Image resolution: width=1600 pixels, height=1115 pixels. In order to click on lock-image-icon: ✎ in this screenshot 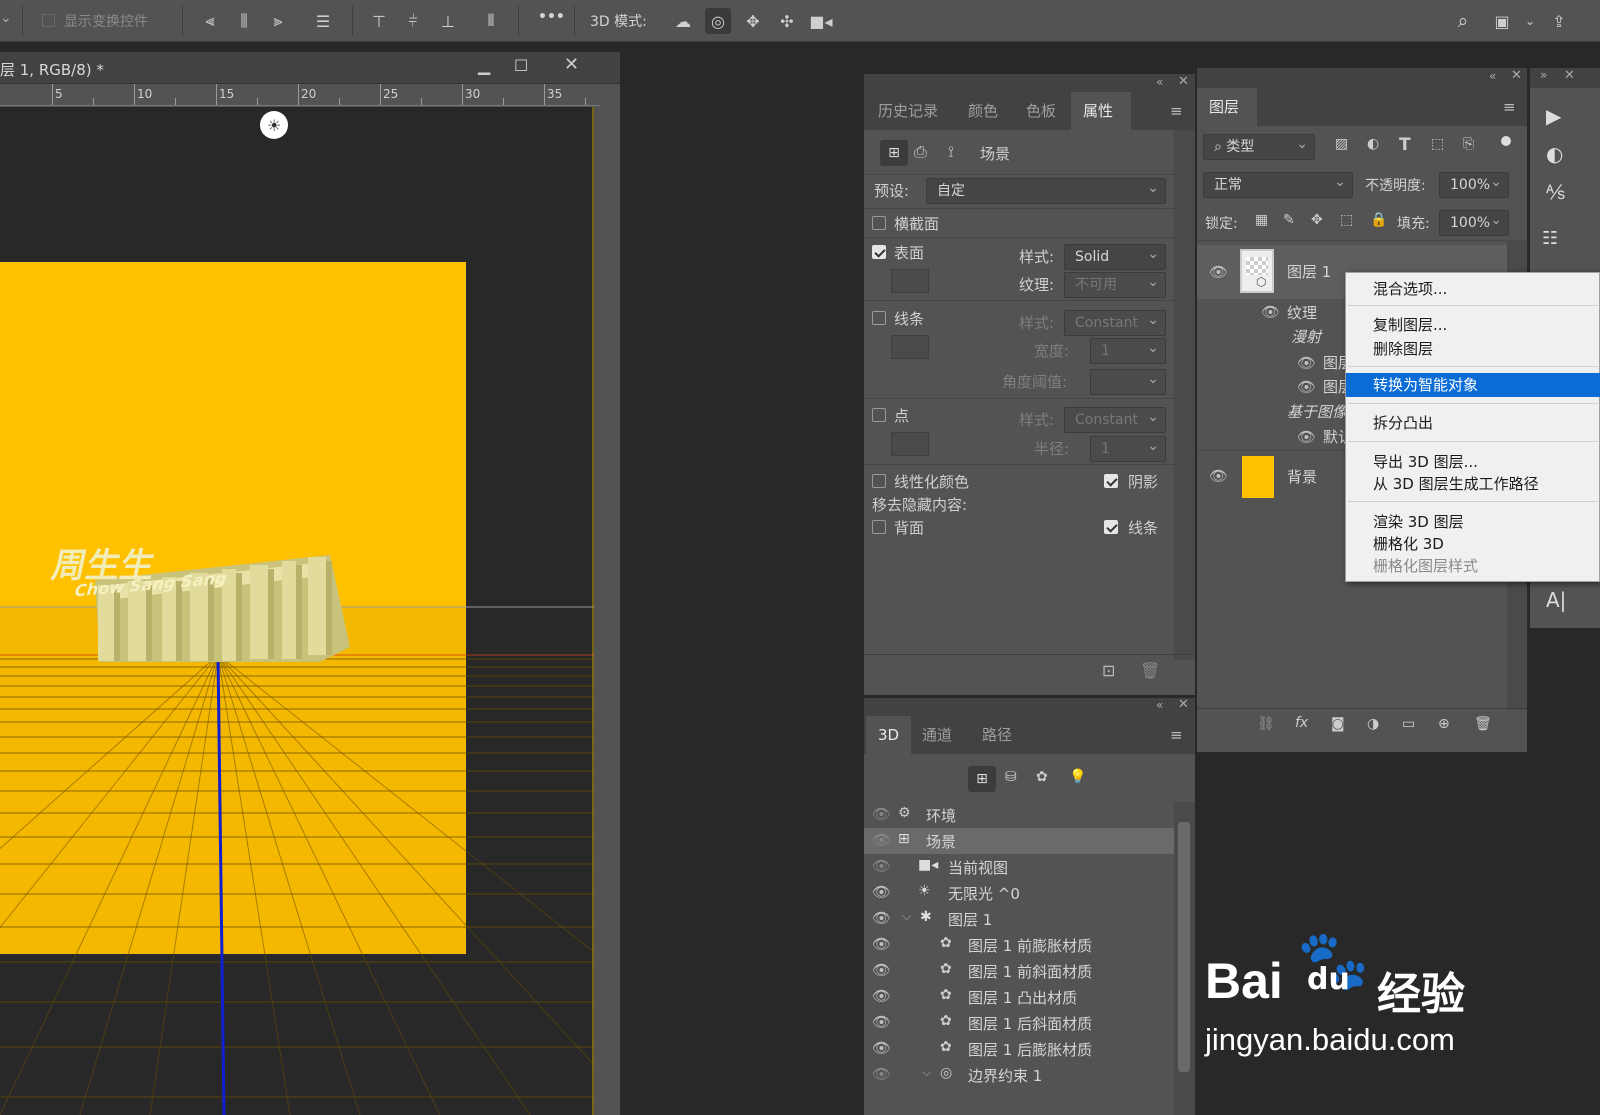, I will do `click(1289, 220)`.